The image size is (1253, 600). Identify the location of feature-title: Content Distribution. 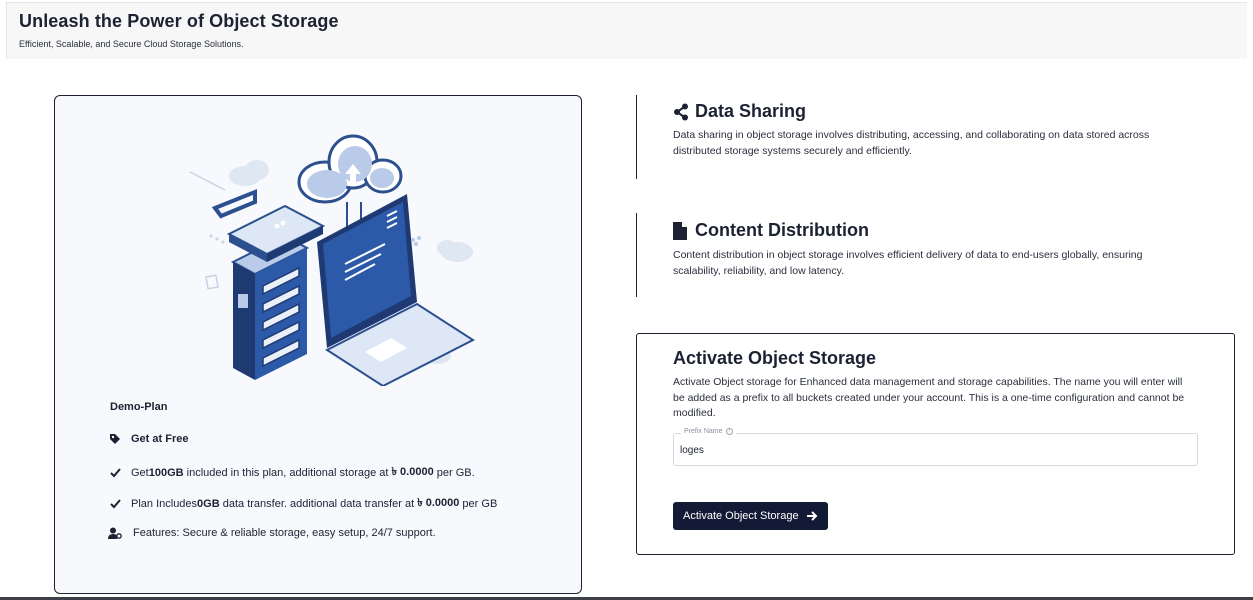
(771, 230).